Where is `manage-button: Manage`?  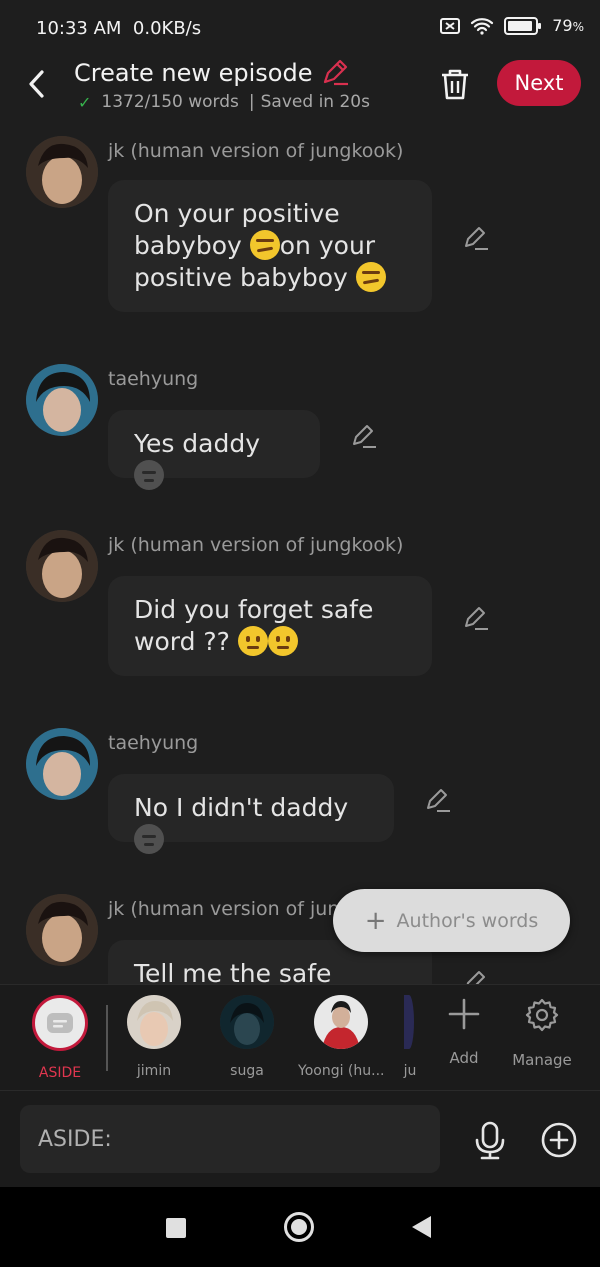
manage-button: Manage is located at coordinates (542, 1033).